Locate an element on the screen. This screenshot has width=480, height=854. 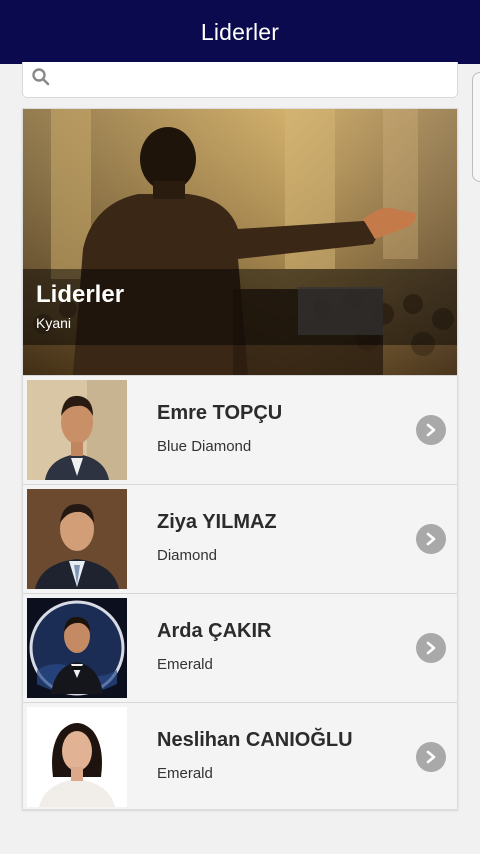
page-title: Liderler is located at coordinates (240, 31).